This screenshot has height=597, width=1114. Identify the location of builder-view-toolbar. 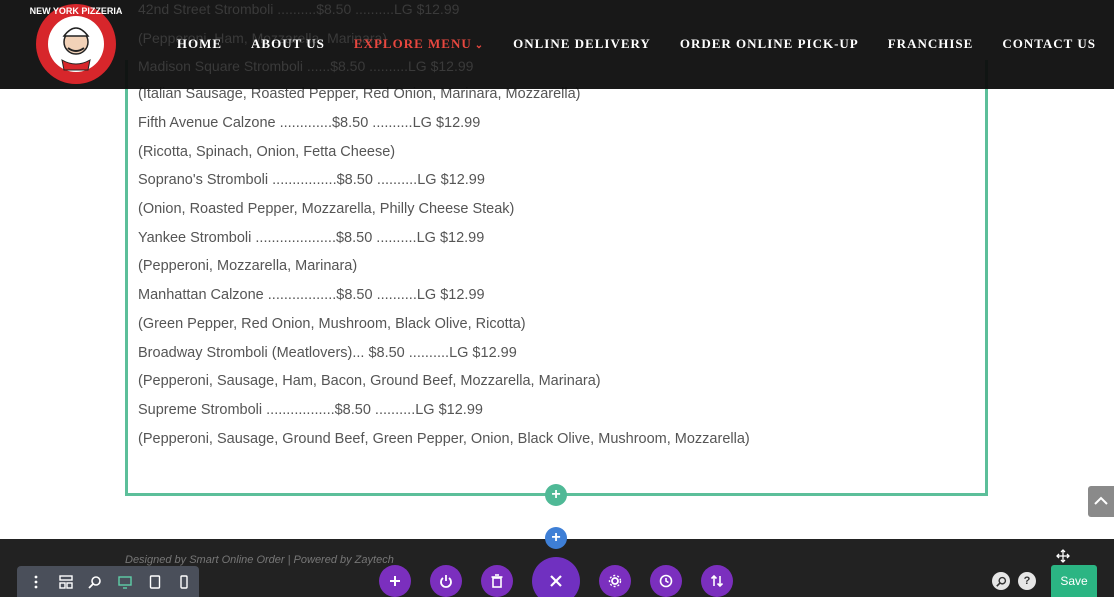
(108, 581).